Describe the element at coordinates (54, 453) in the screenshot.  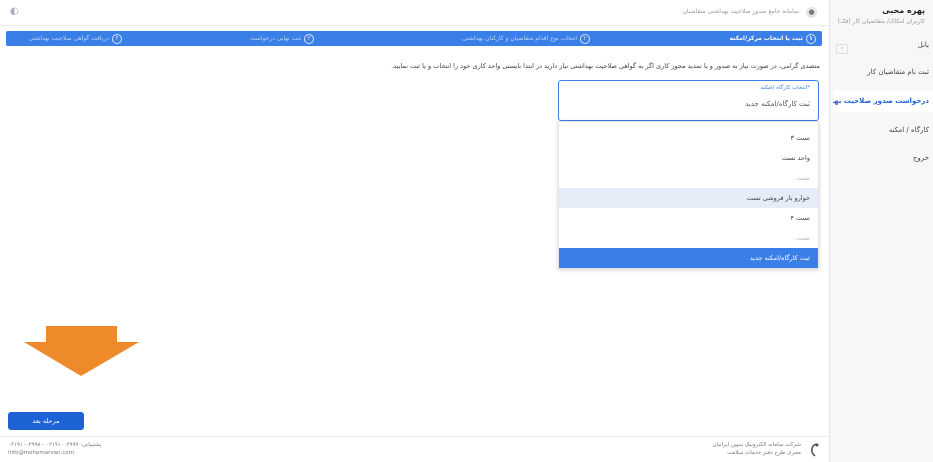
I see `support-email: info@mohemarvan.com` at that location.